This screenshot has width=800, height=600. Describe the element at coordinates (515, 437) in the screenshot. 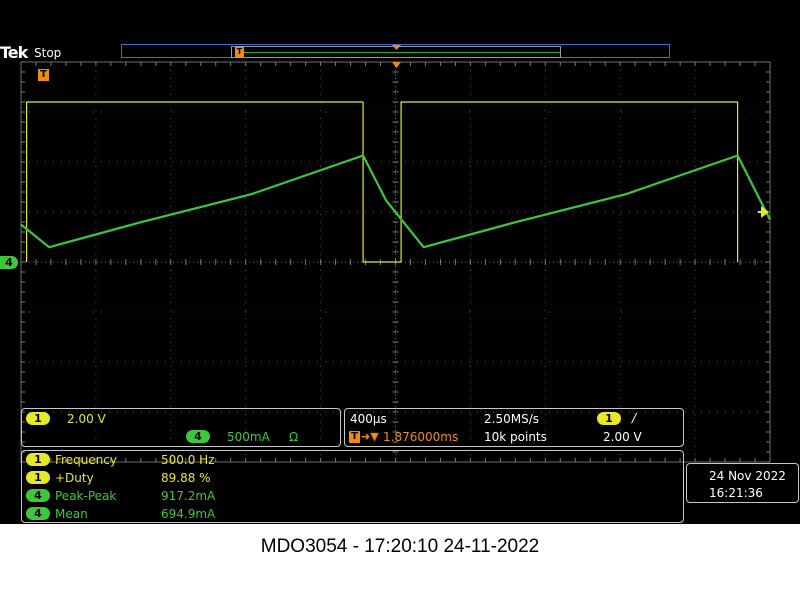

I see `record-length: 10k points` at that location.